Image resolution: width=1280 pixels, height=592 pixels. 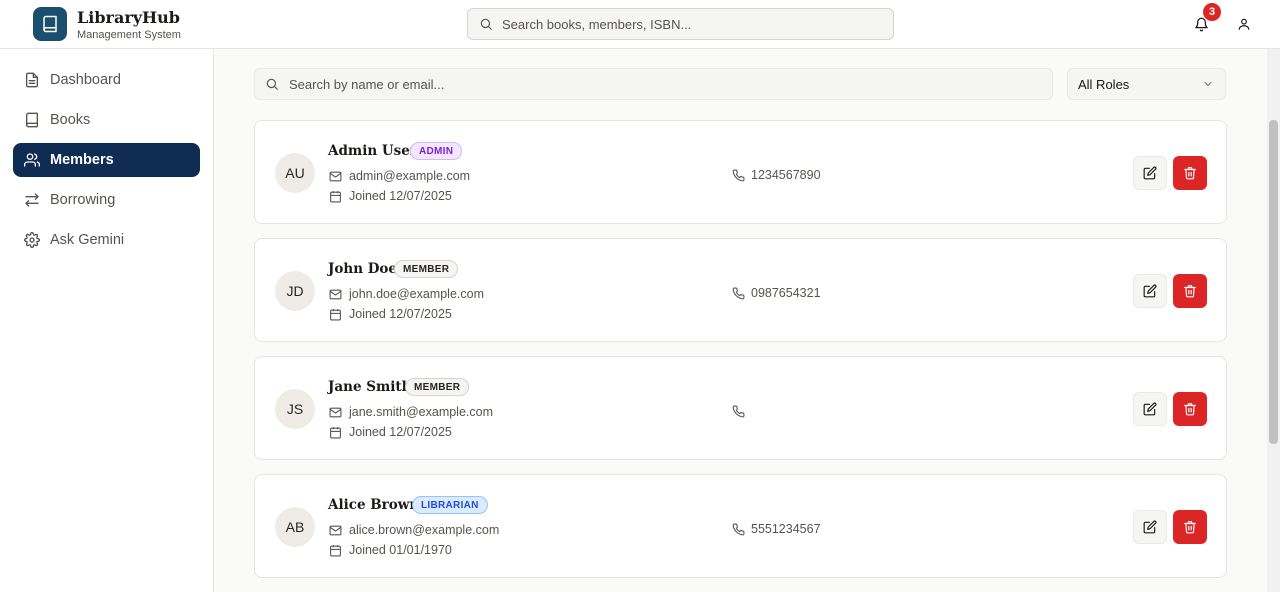 I want to click on email-row: jane.smith@example.com, so click(x=410, y=412).